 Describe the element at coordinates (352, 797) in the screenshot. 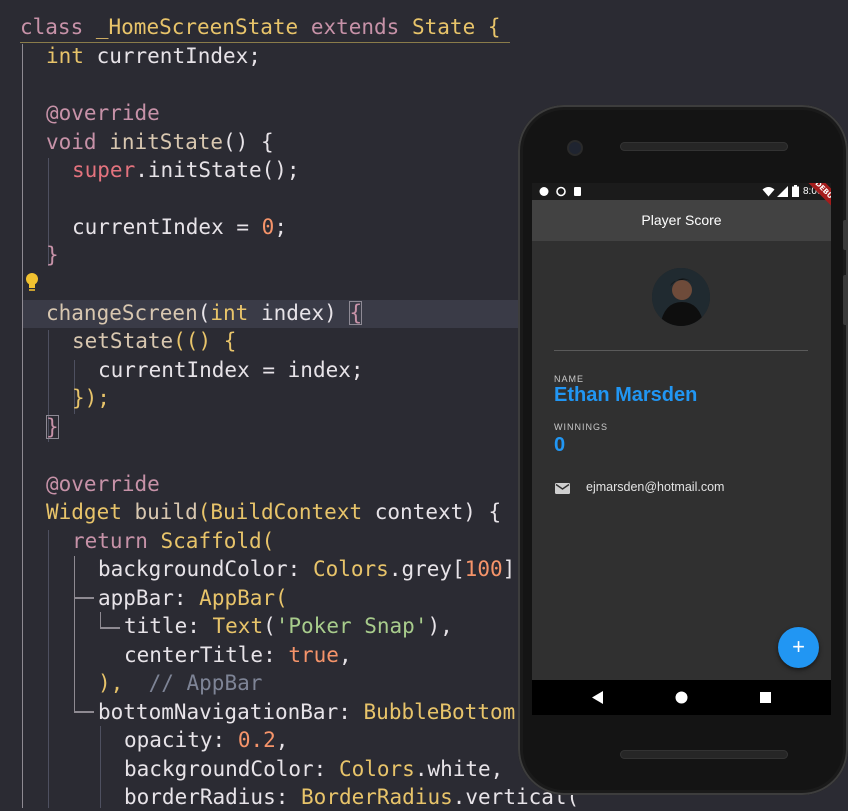

I see `code-line: borderRadius: BorderRadius.vertical(` at that location.